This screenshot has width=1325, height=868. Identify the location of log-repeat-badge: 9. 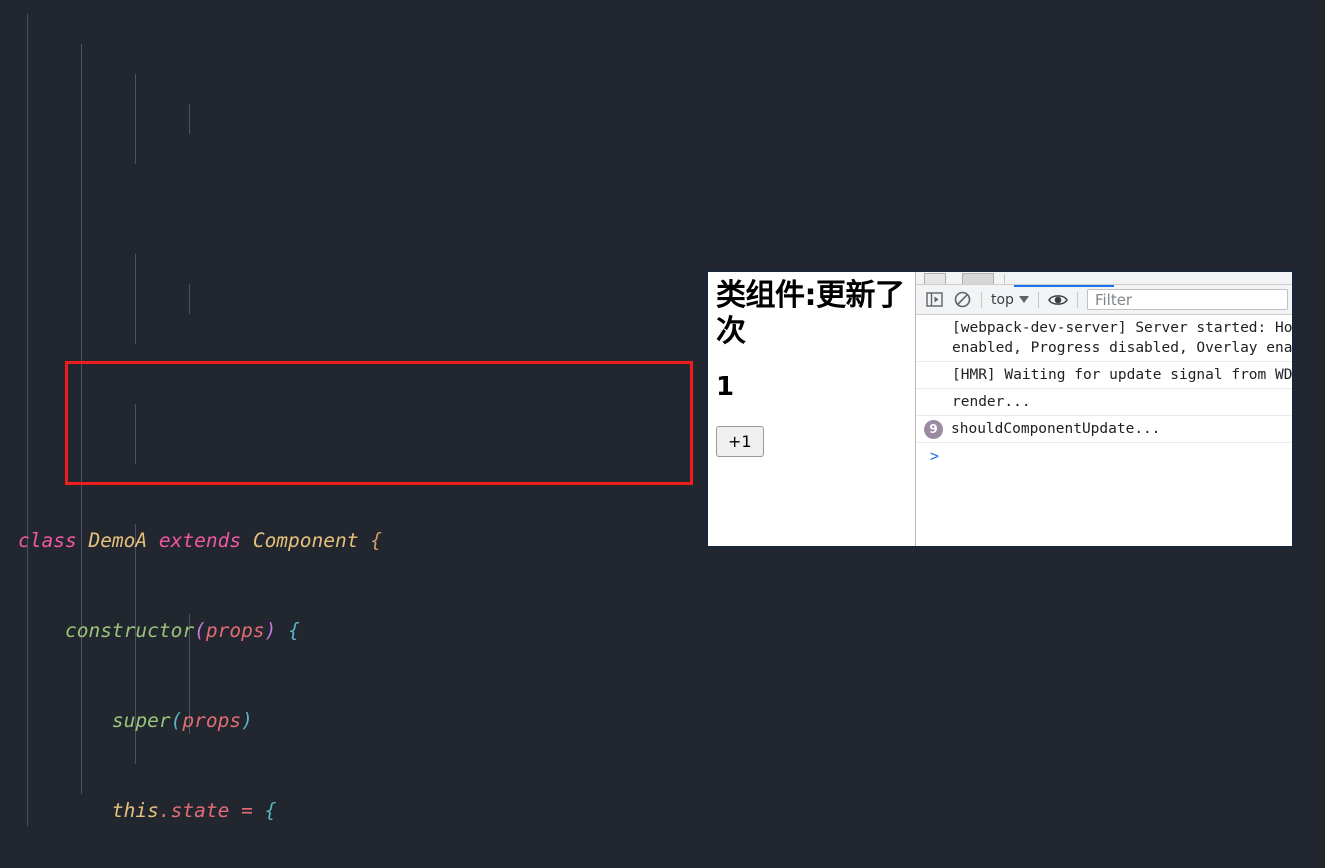
(933, 429).